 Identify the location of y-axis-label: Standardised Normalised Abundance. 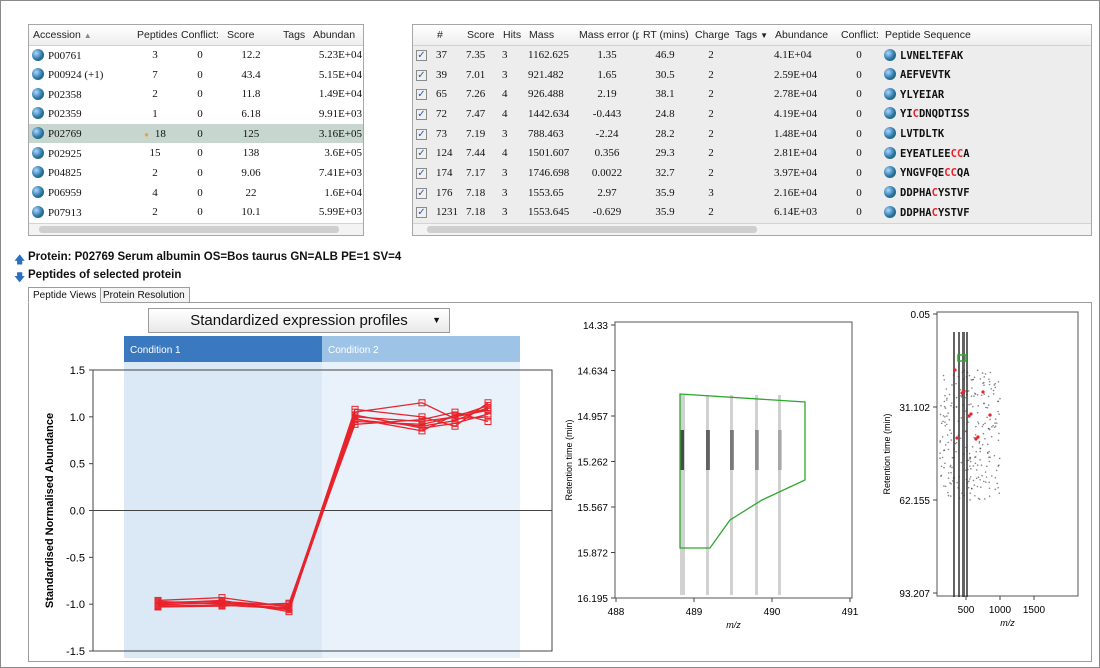
(50, 510).